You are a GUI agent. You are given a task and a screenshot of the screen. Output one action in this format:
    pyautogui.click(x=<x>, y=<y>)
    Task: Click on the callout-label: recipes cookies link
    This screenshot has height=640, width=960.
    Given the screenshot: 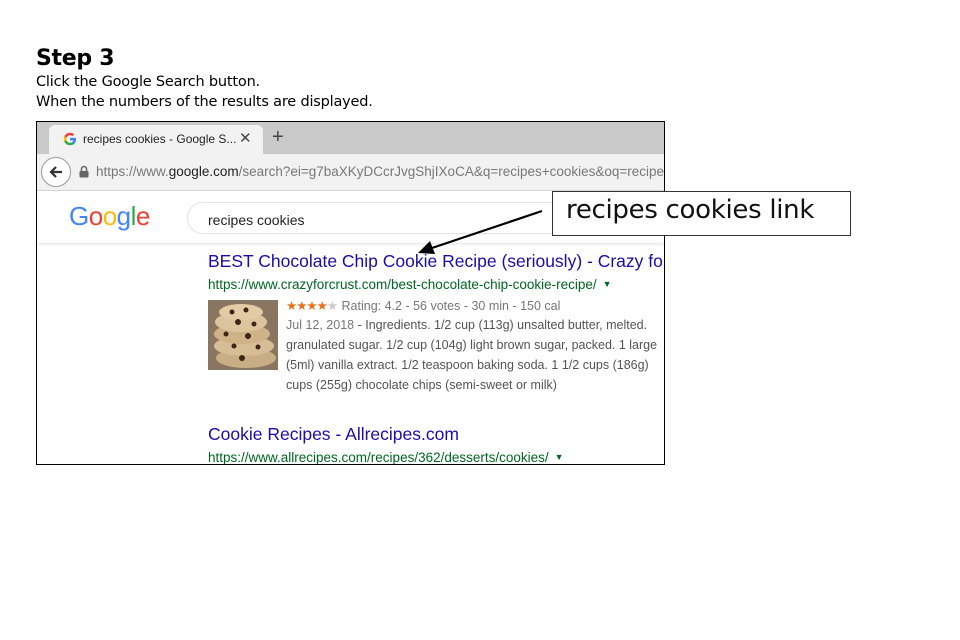 What is the action you would take?
    pyautogui.click(x=690, y=210)
    